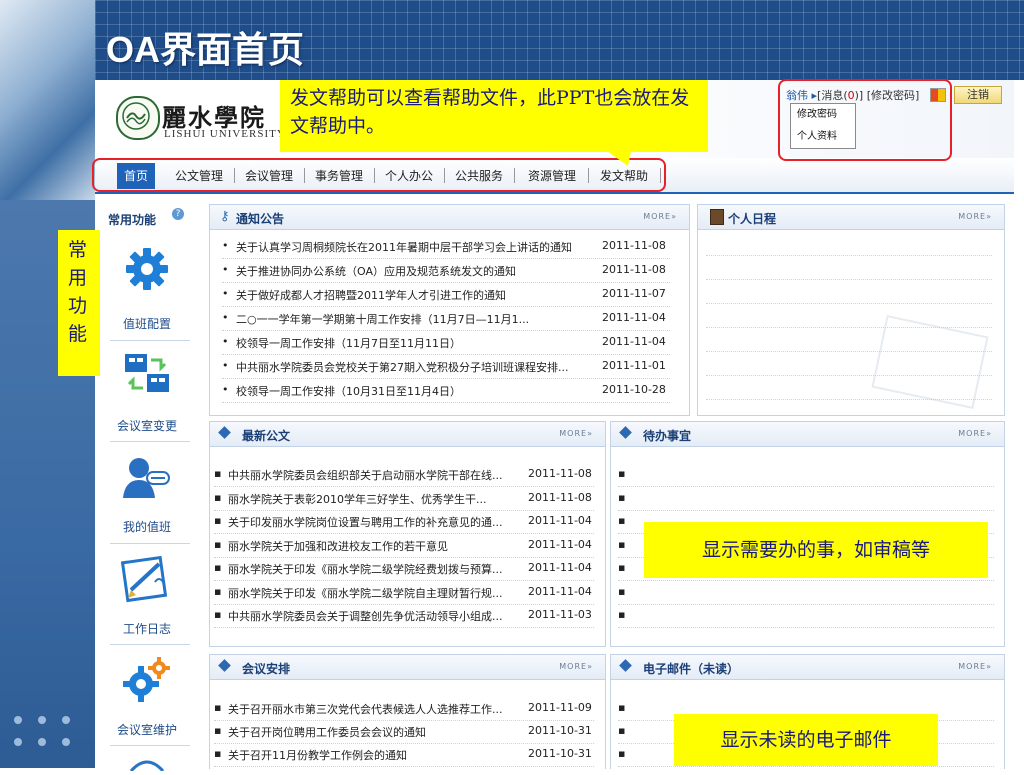 This screenshot has height=775, width=1024. I want to click on user-duty-icon, so click(147, 479).